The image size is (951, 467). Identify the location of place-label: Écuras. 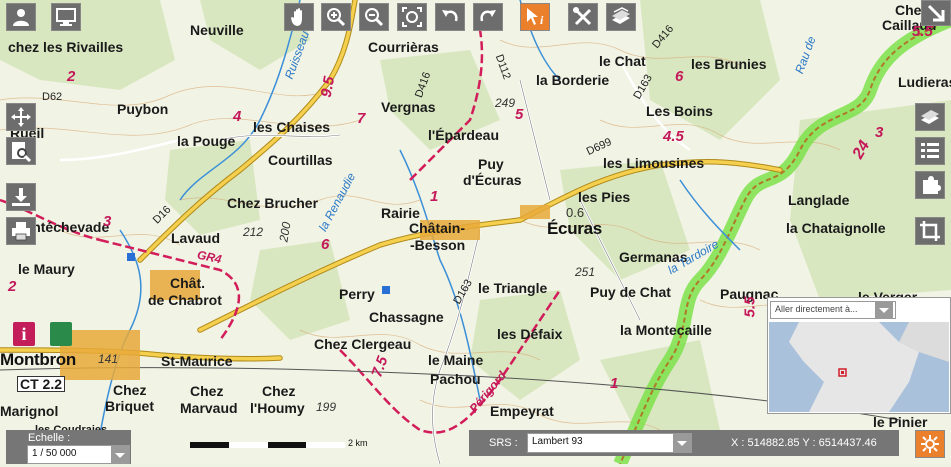
(574, 228).